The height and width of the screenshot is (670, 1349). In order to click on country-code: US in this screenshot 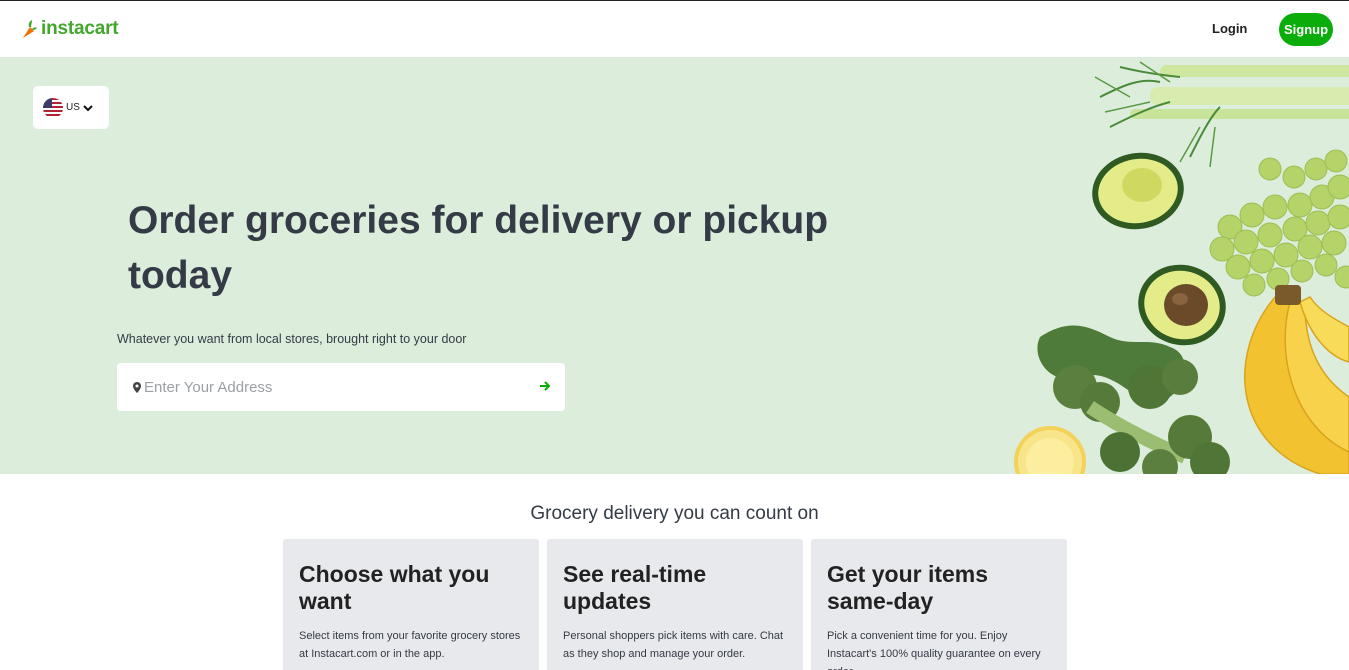, I will do `click(73, 107)`.